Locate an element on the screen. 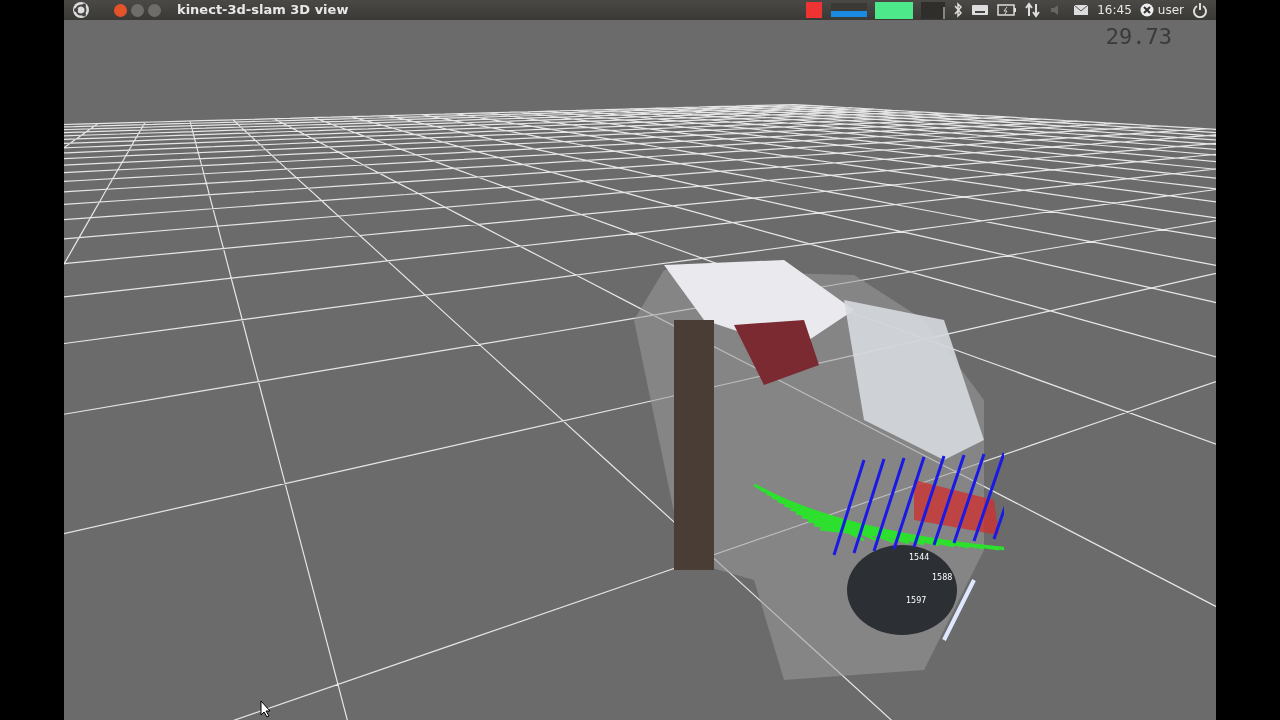 The image size is (1280, 720). close-button is located at coordinates (120, 10).